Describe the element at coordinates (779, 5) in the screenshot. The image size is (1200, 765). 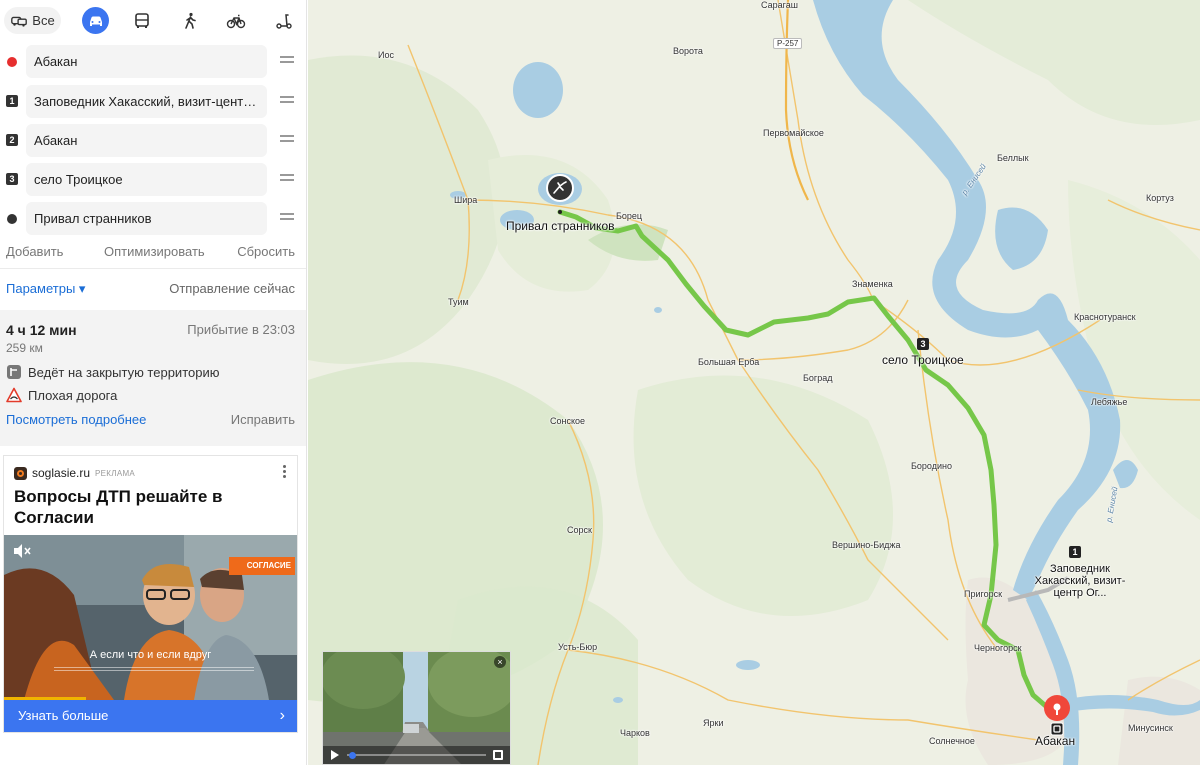
I see `place-label: Сарагаш` at that location.